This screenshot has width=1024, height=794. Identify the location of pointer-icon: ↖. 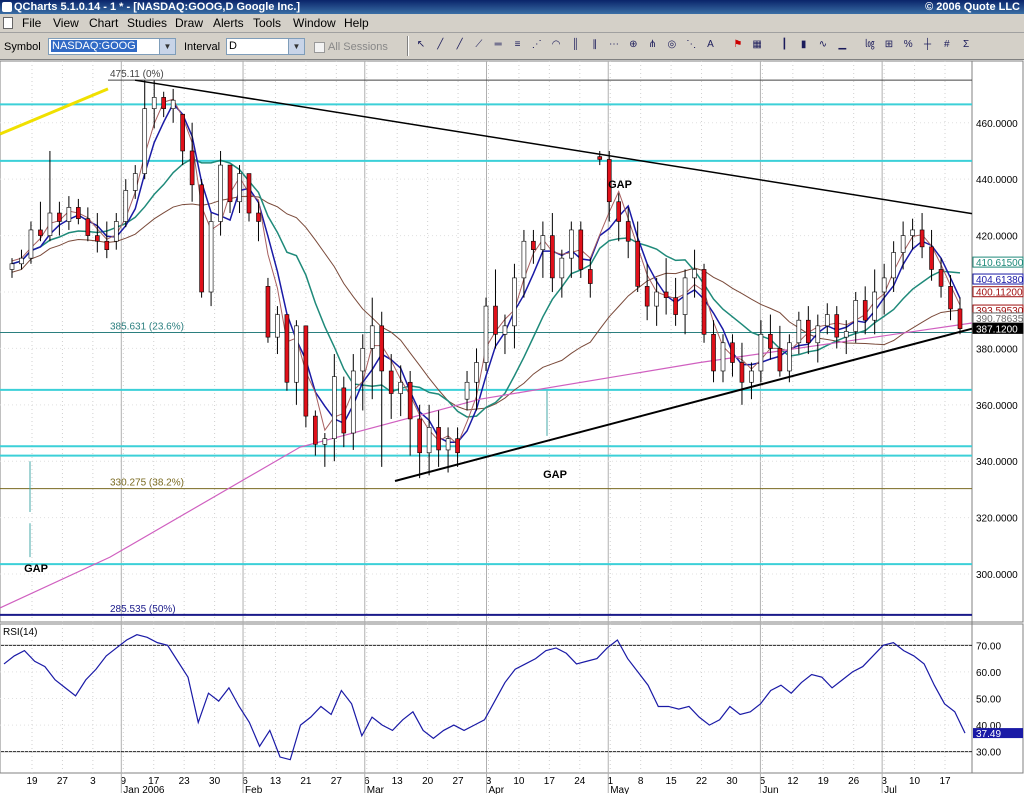
(421, 45).